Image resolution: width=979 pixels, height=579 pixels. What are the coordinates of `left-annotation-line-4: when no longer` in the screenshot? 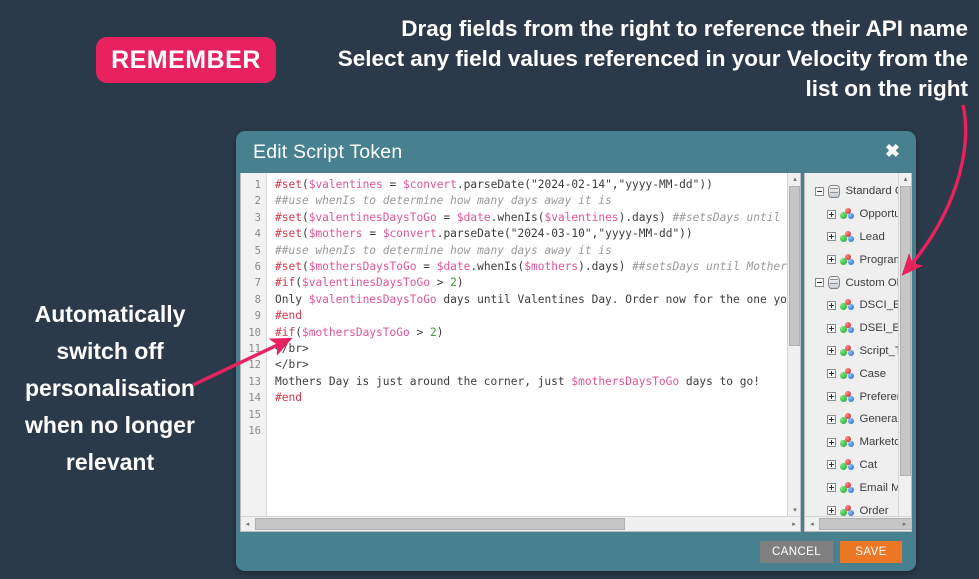 It's located at (110, 425).